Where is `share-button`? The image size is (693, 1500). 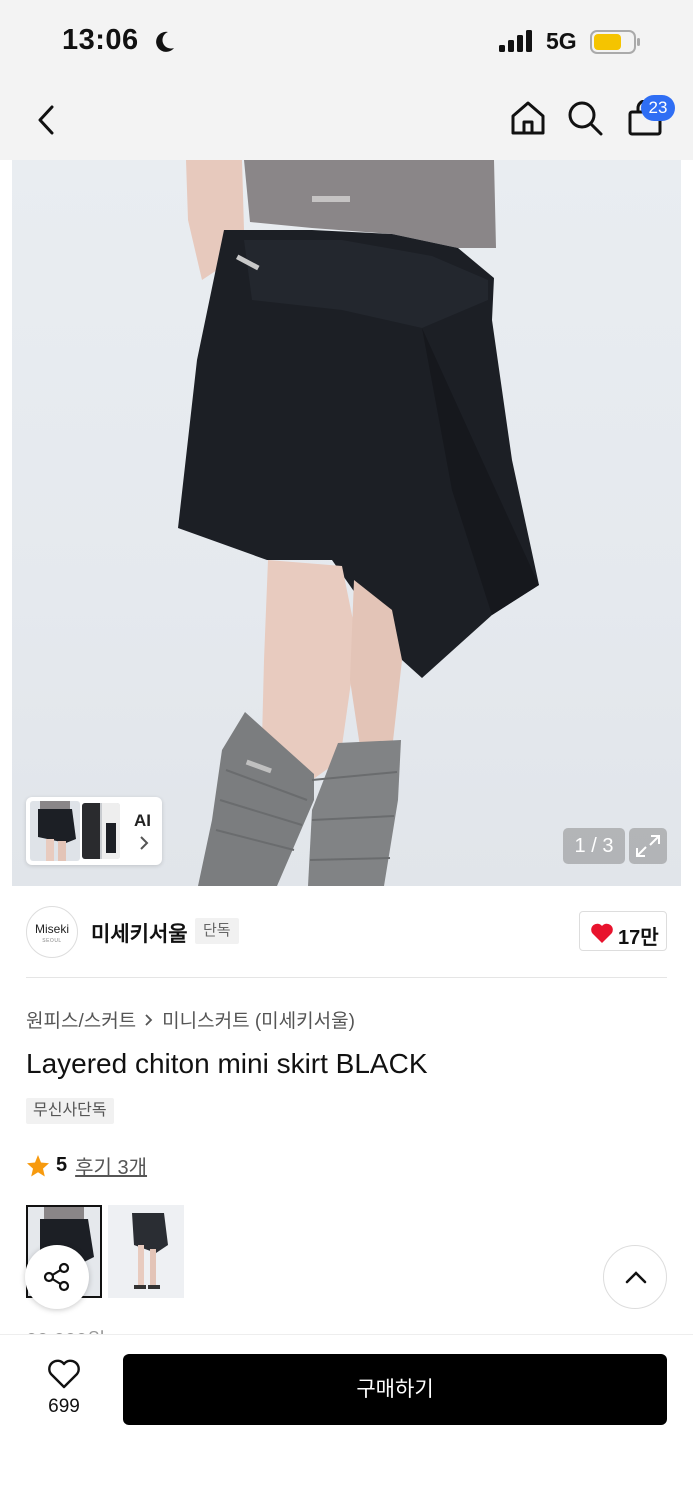 share-button is located at coordinates (57, 1277).